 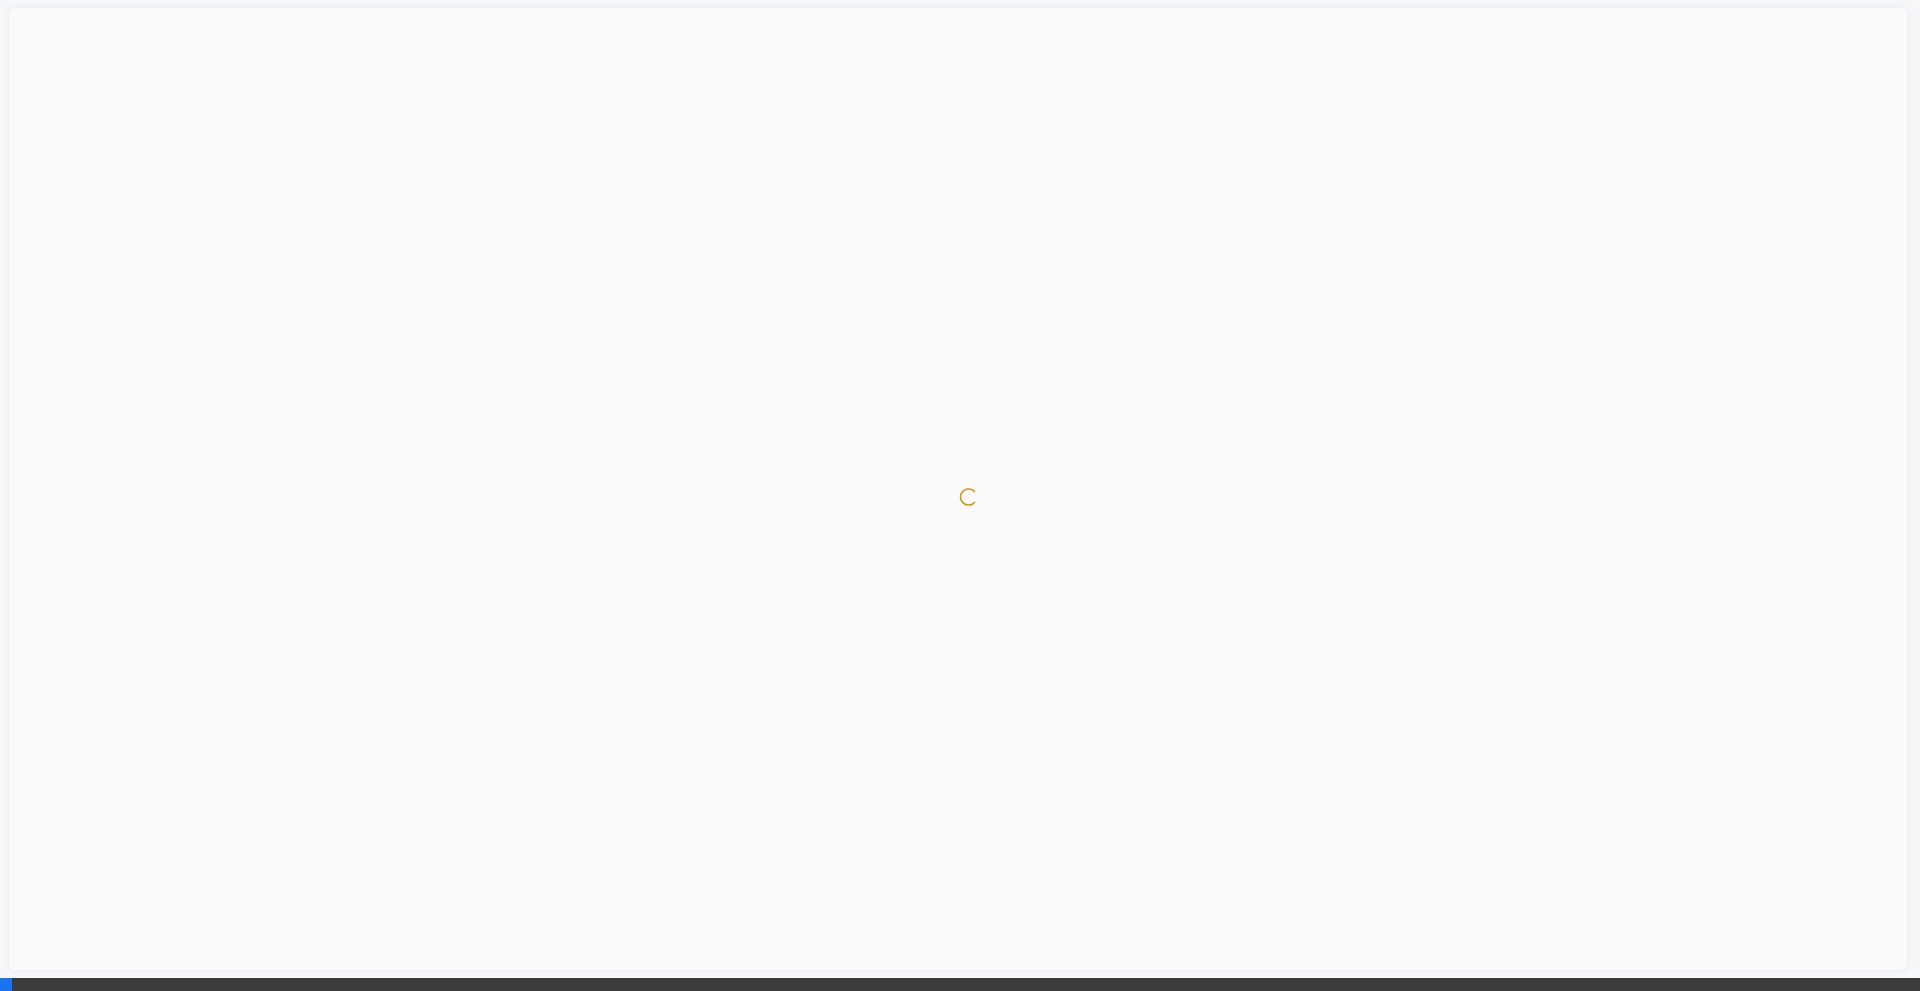 What do you see at coordinates (968, 497) in the screenshot?
I see `loading-spinner-icon` at bounding box center [968, 497].